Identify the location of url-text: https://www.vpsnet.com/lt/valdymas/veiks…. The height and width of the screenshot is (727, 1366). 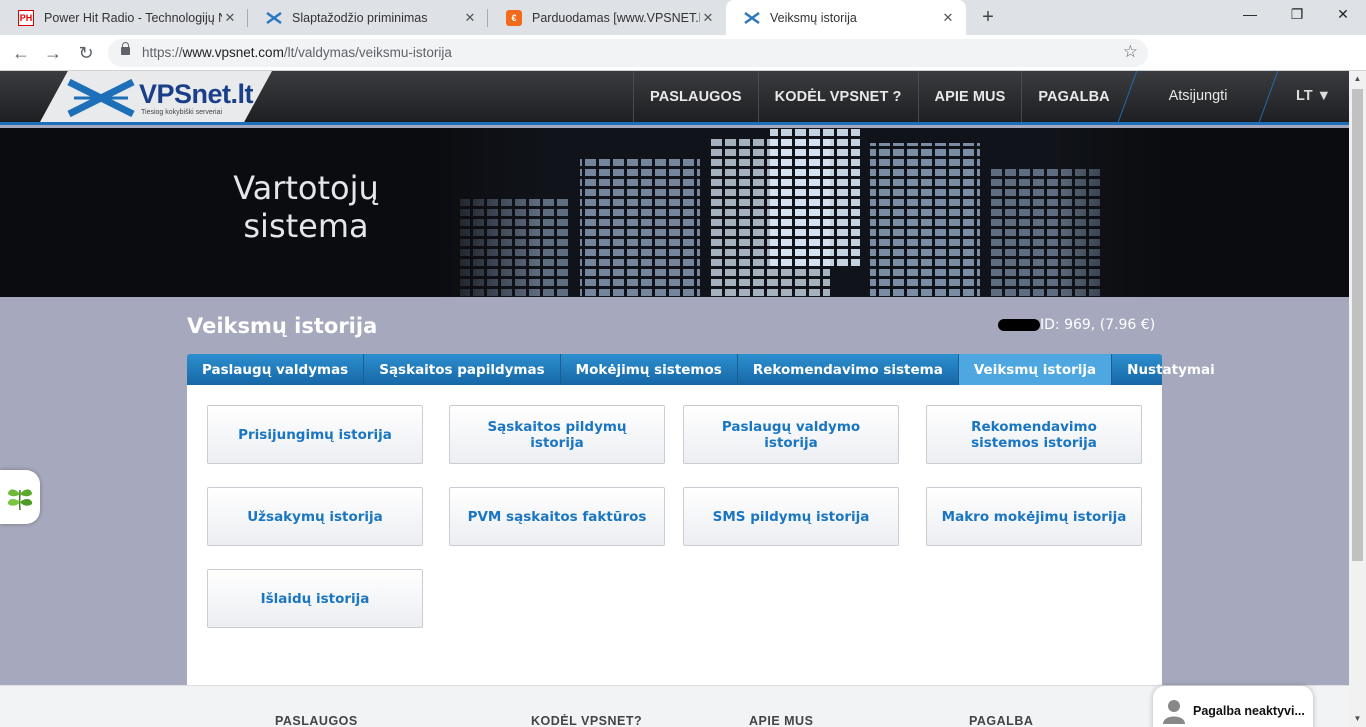
(297, 52).